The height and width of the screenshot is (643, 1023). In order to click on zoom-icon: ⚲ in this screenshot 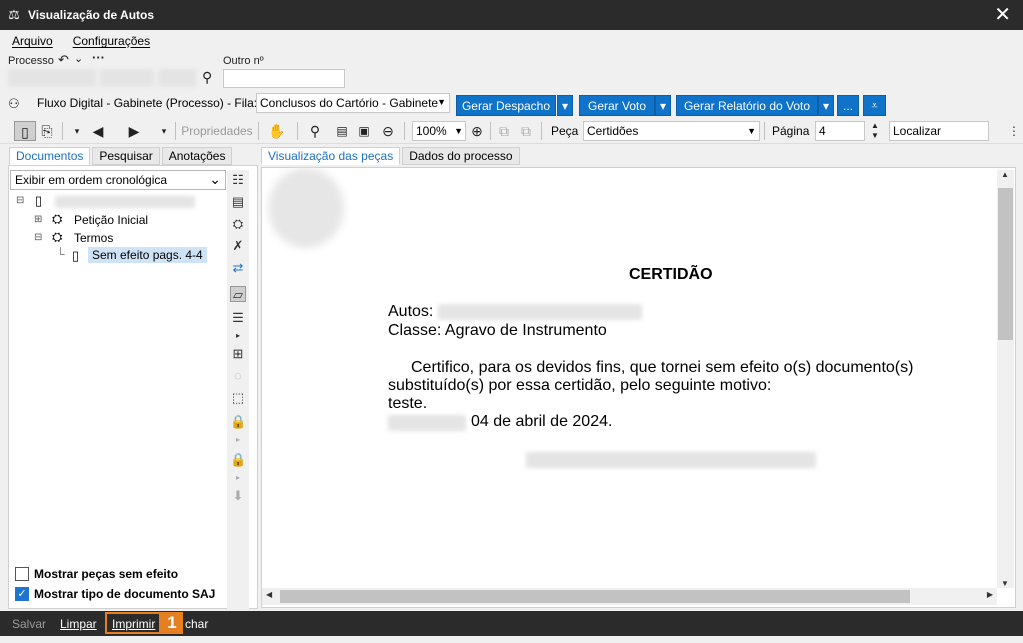, I will do `click(315, 131)`.